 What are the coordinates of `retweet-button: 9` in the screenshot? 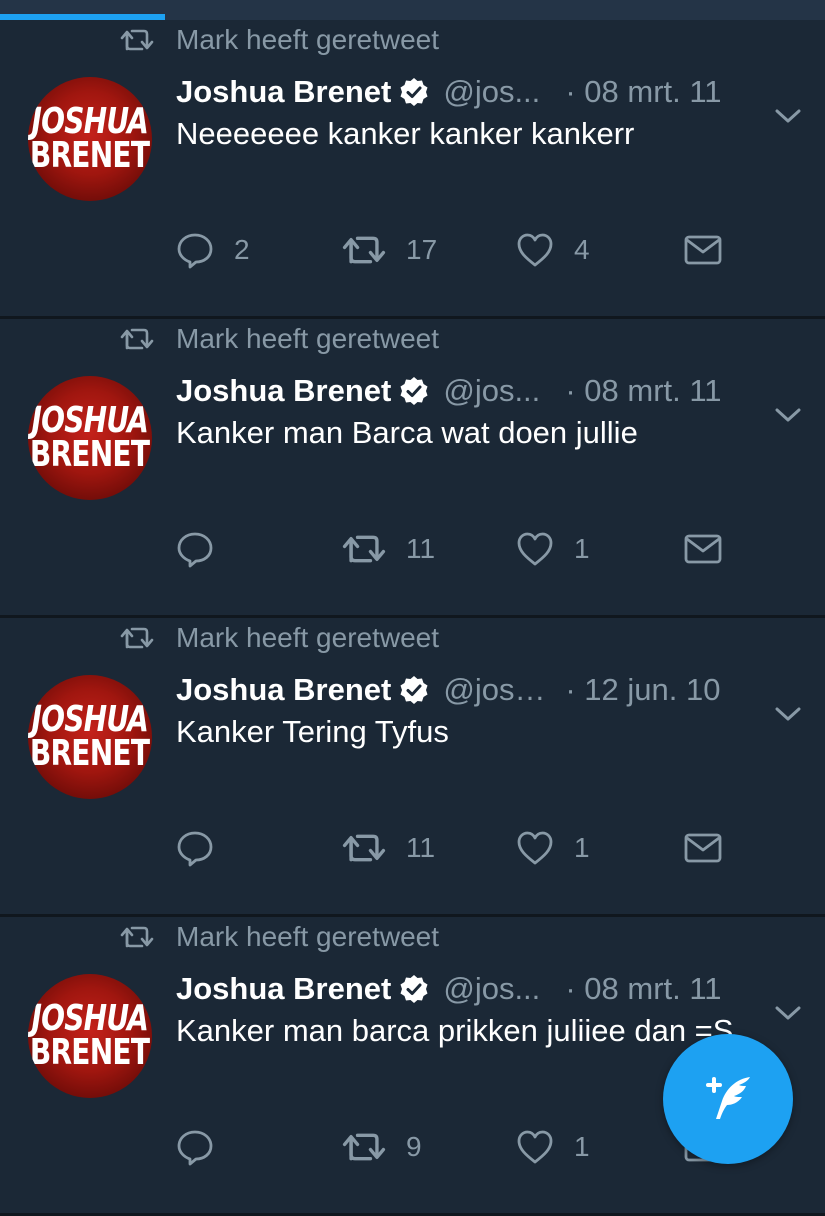 It's located at (382, 1147).